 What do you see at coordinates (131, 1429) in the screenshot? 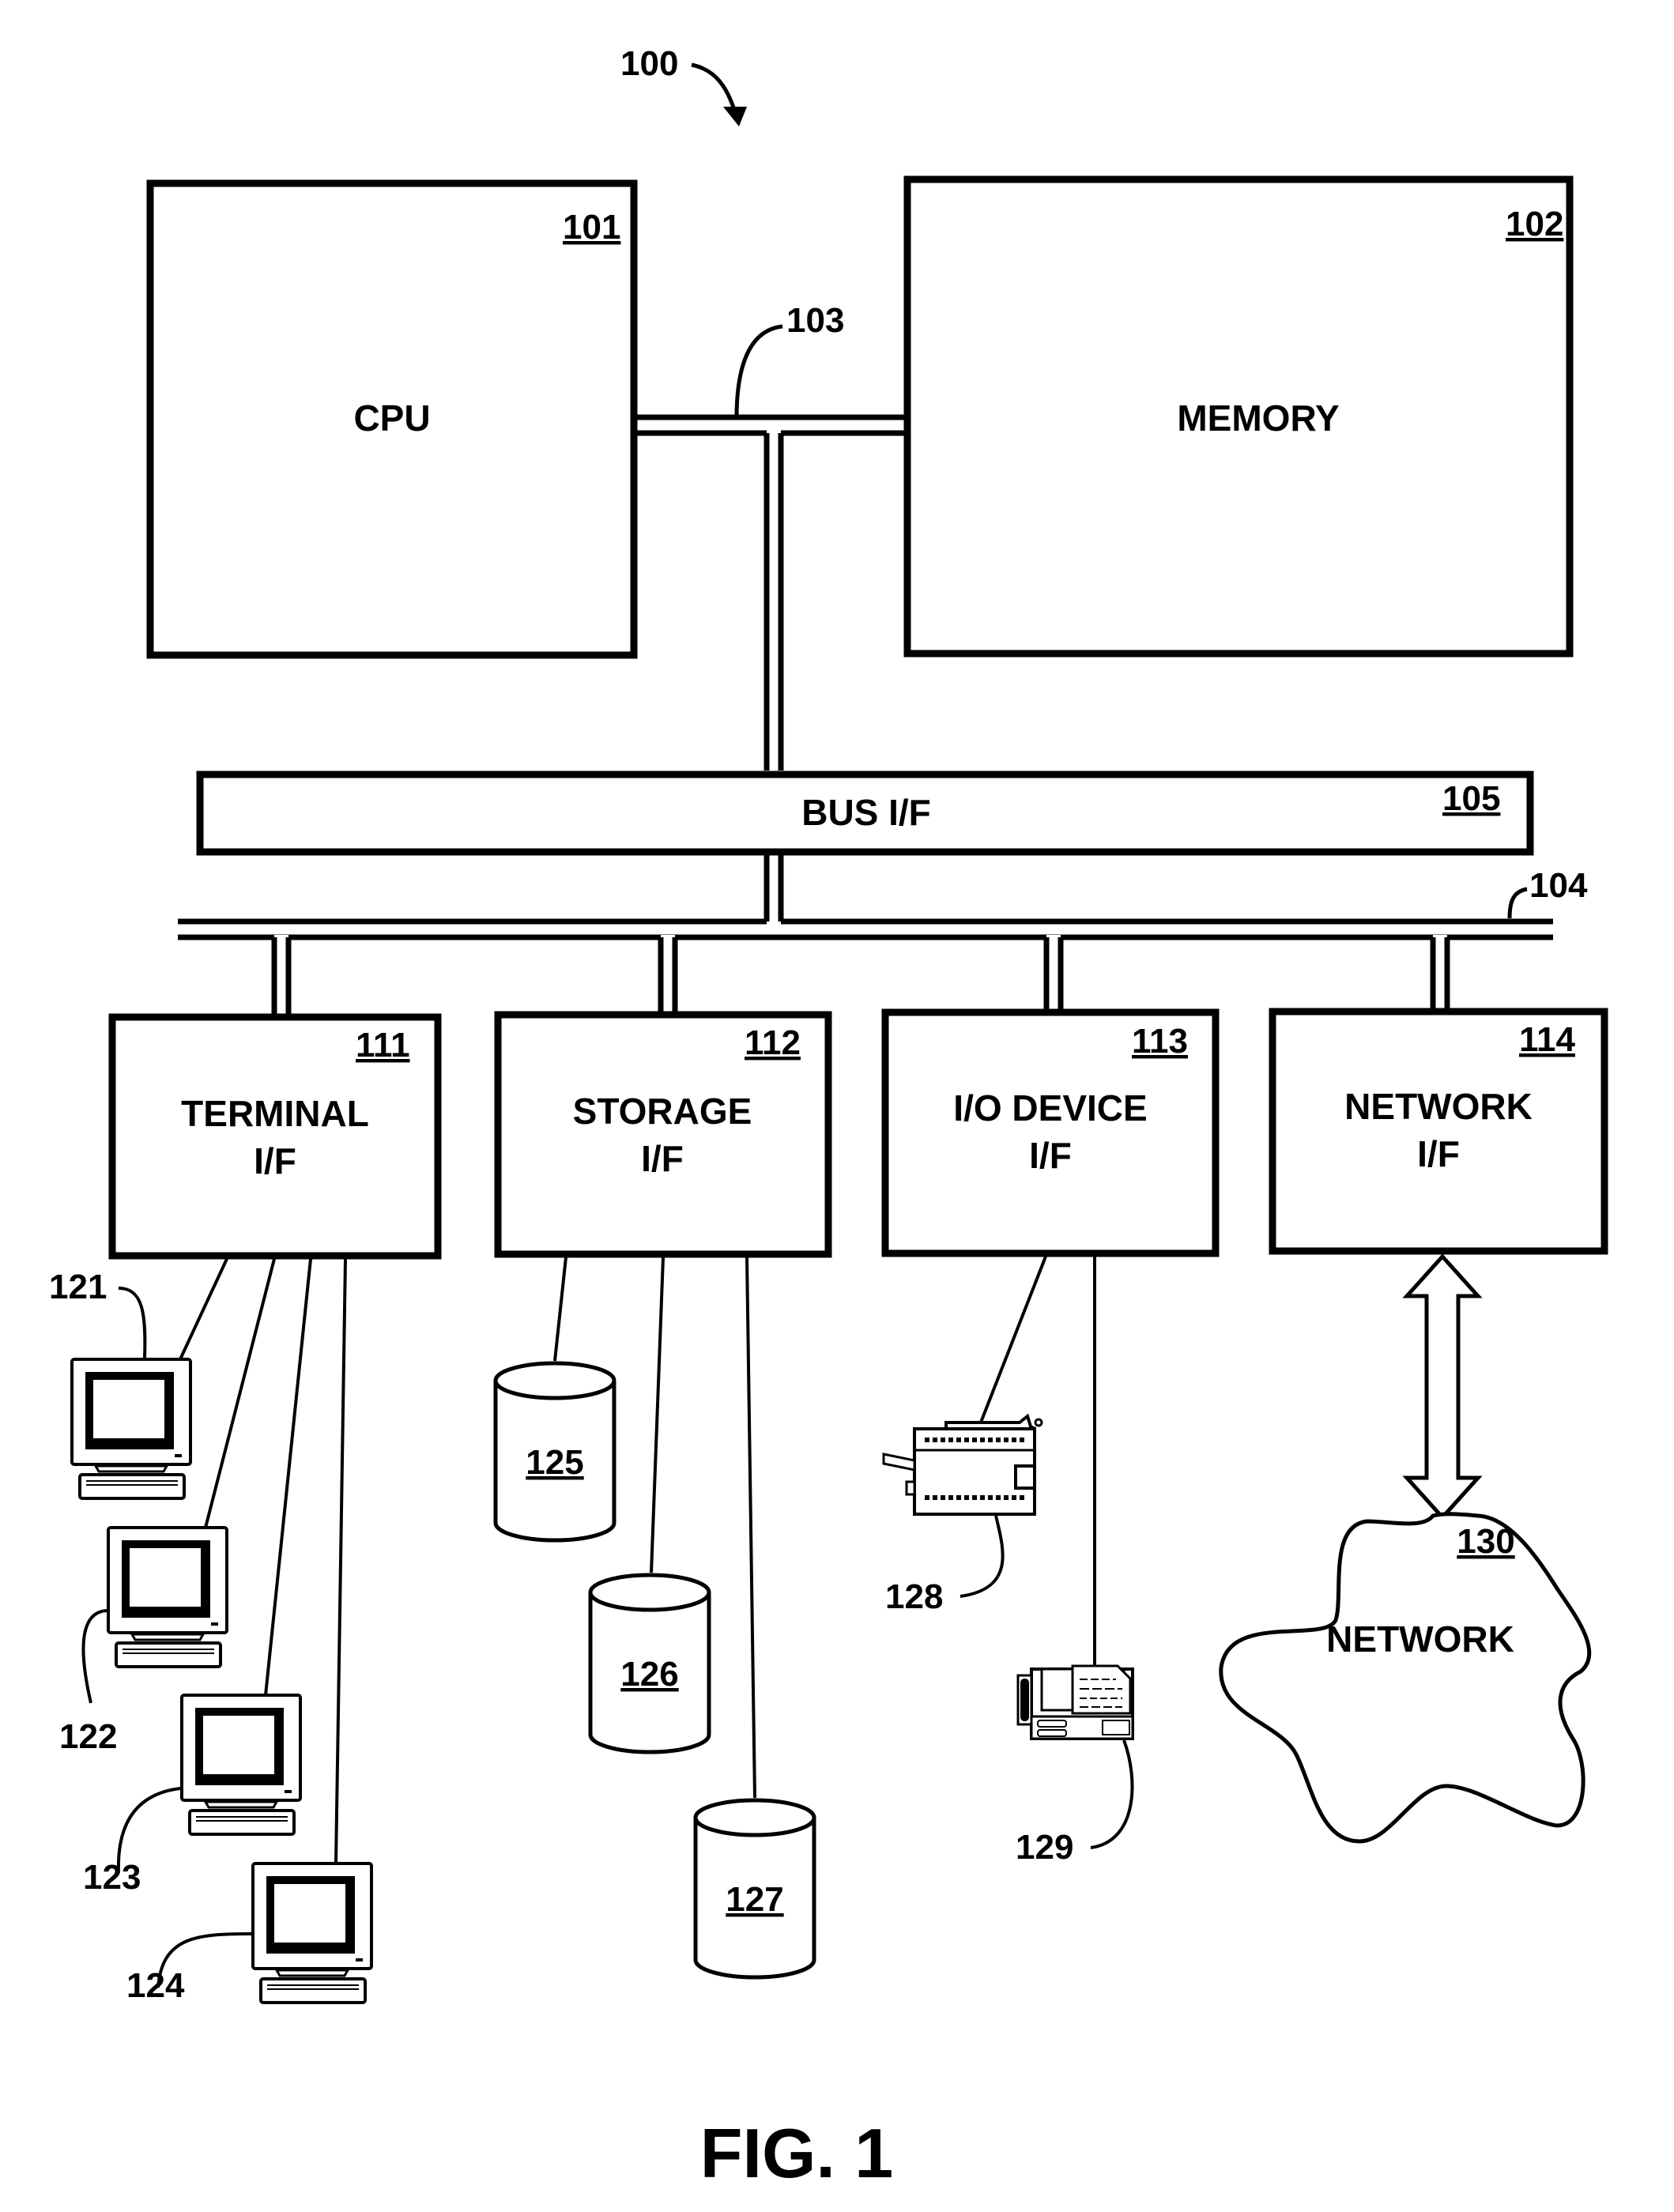
I see `terminal-121-monitor-icon` at bounding box center [131, 1429].